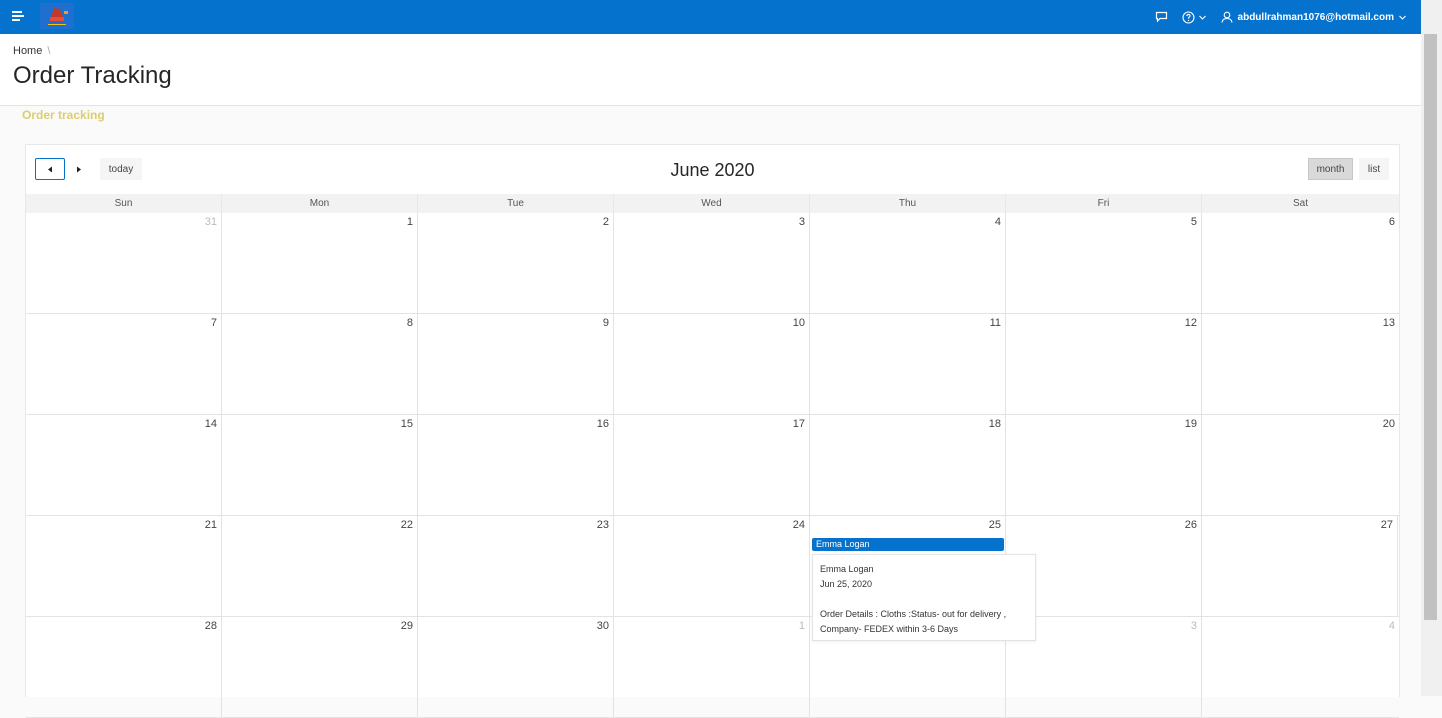 This screenshot has width=1442, height=718. I want to click on calendar-day: 28, so click(124, 667).